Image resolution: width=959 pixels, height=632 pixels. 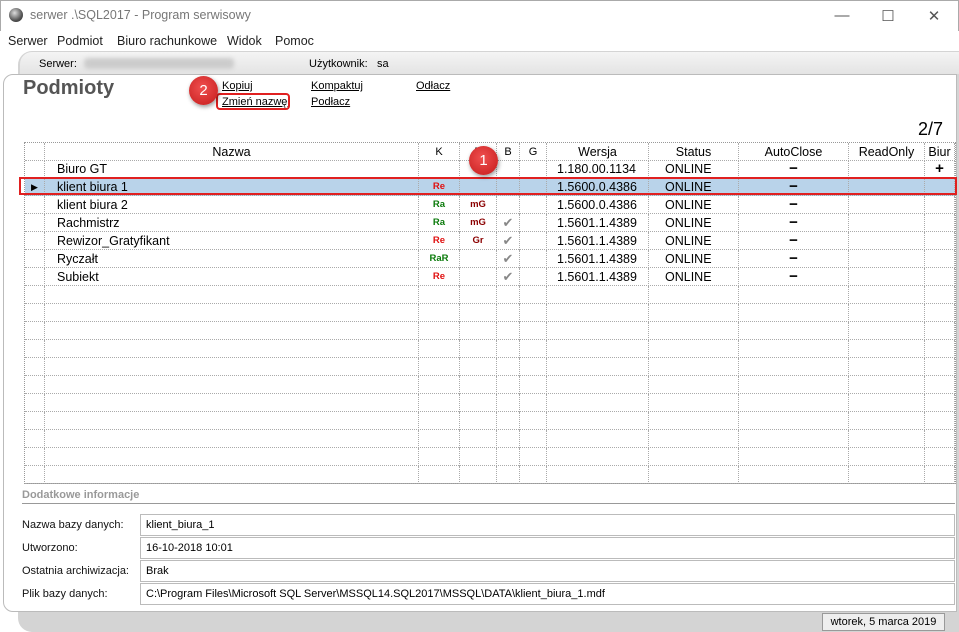 What do you see at coordinates (547, 525) in the screenshot?
I see `info-field: klient_biura_1` at bounding box center [547, 525].